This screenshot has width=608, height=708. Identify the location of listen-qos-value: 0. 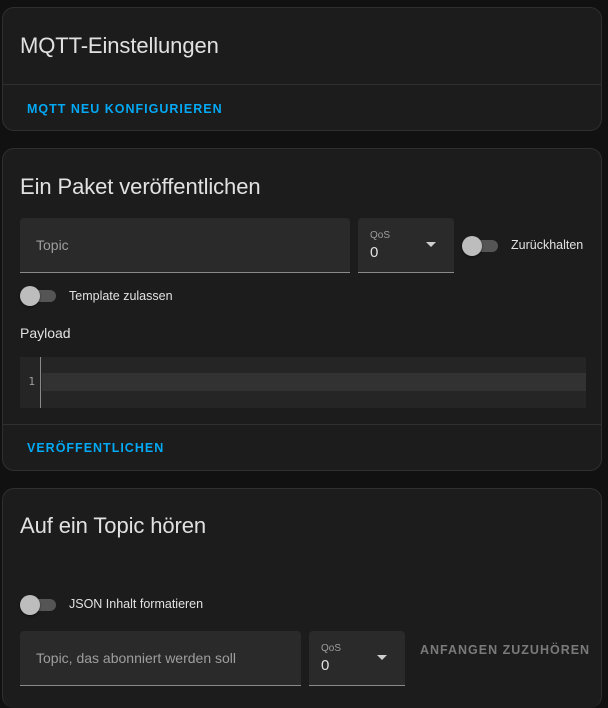
(325, 665).